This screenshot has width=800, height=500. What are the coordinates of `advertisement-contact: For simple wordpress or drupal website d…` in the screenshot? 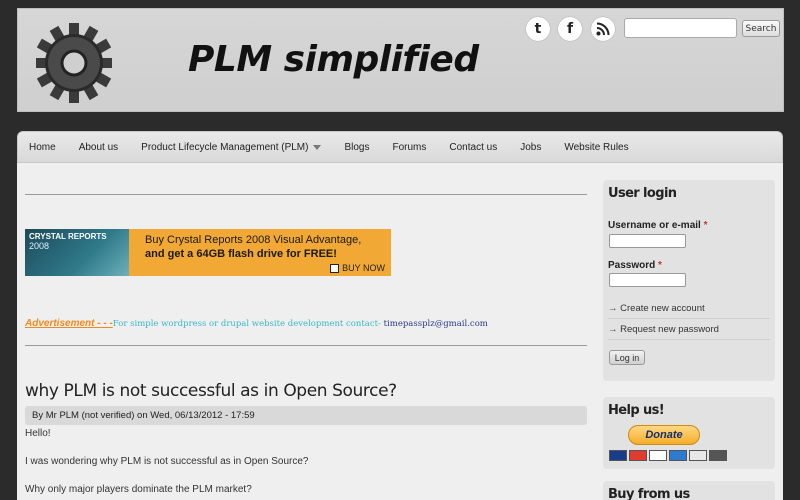 It's located at (248, 324).